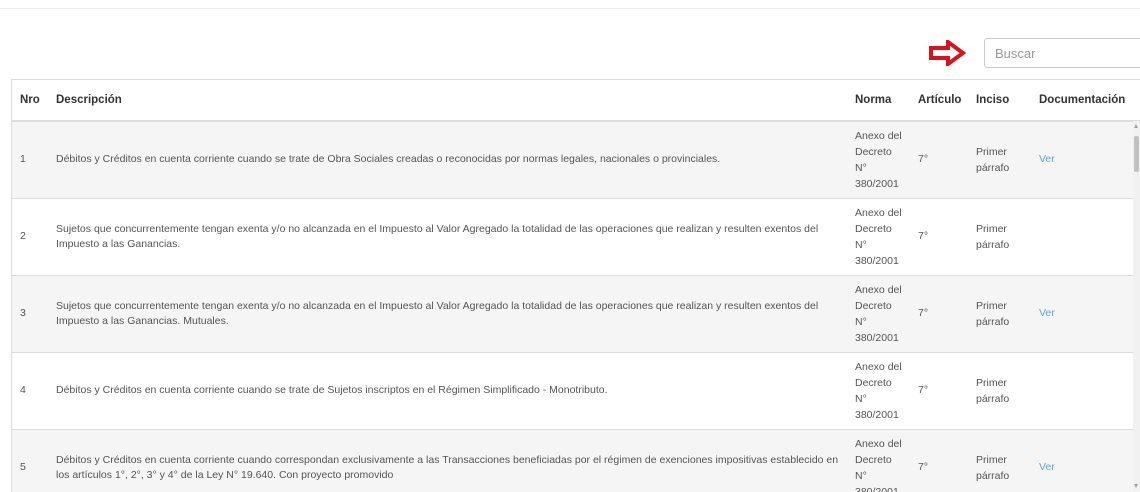 This screenshot has width=1140, height=492. Describe the element at coordinates (999, 101) in the screenshot. I see `column-header-inciso: Inciso` at that location.